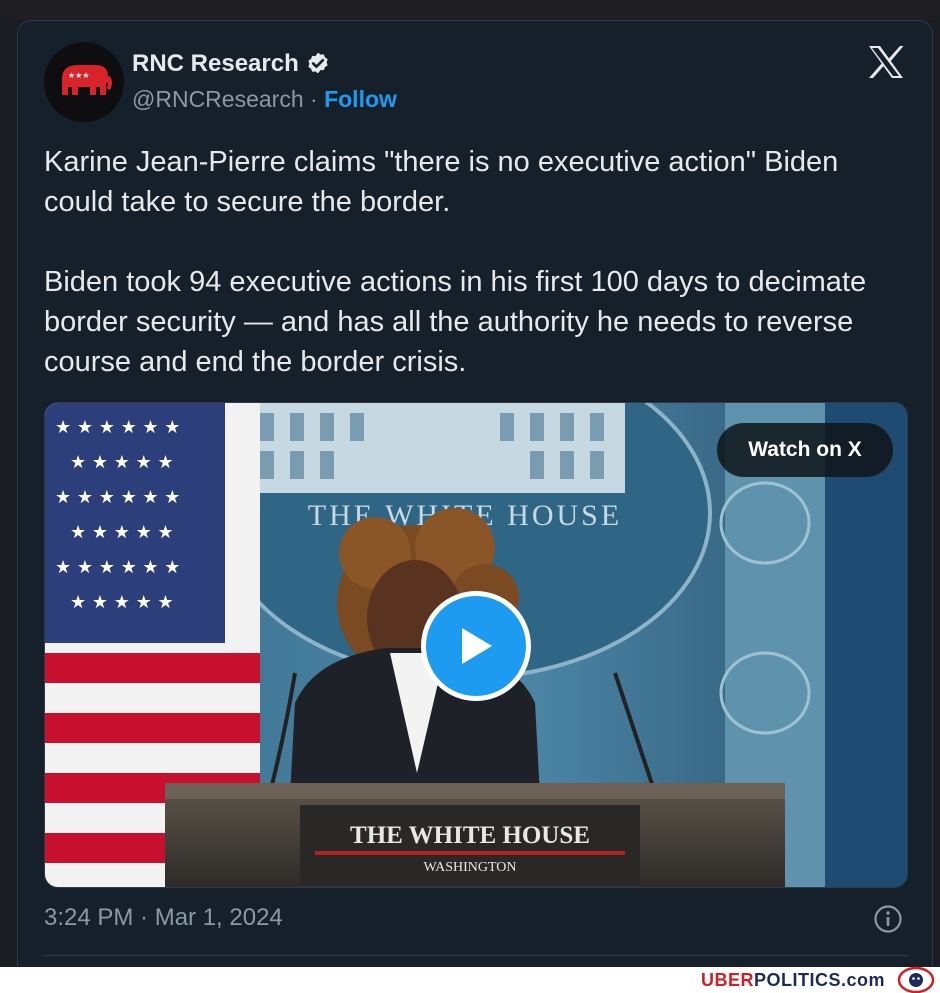 This screenshot has height=993, width=940. I want to click on tweet-timestamp: 3:24 PM · Mar 1, 2024, so click(163, 918).